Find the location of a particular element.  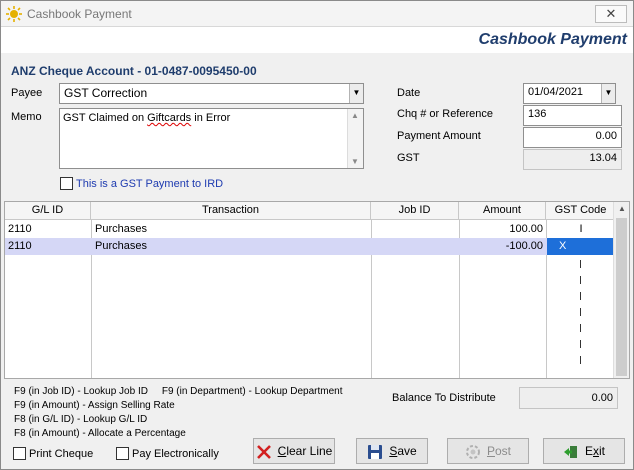

chq-reference-input: 136 is located at coordinates (572, 115).